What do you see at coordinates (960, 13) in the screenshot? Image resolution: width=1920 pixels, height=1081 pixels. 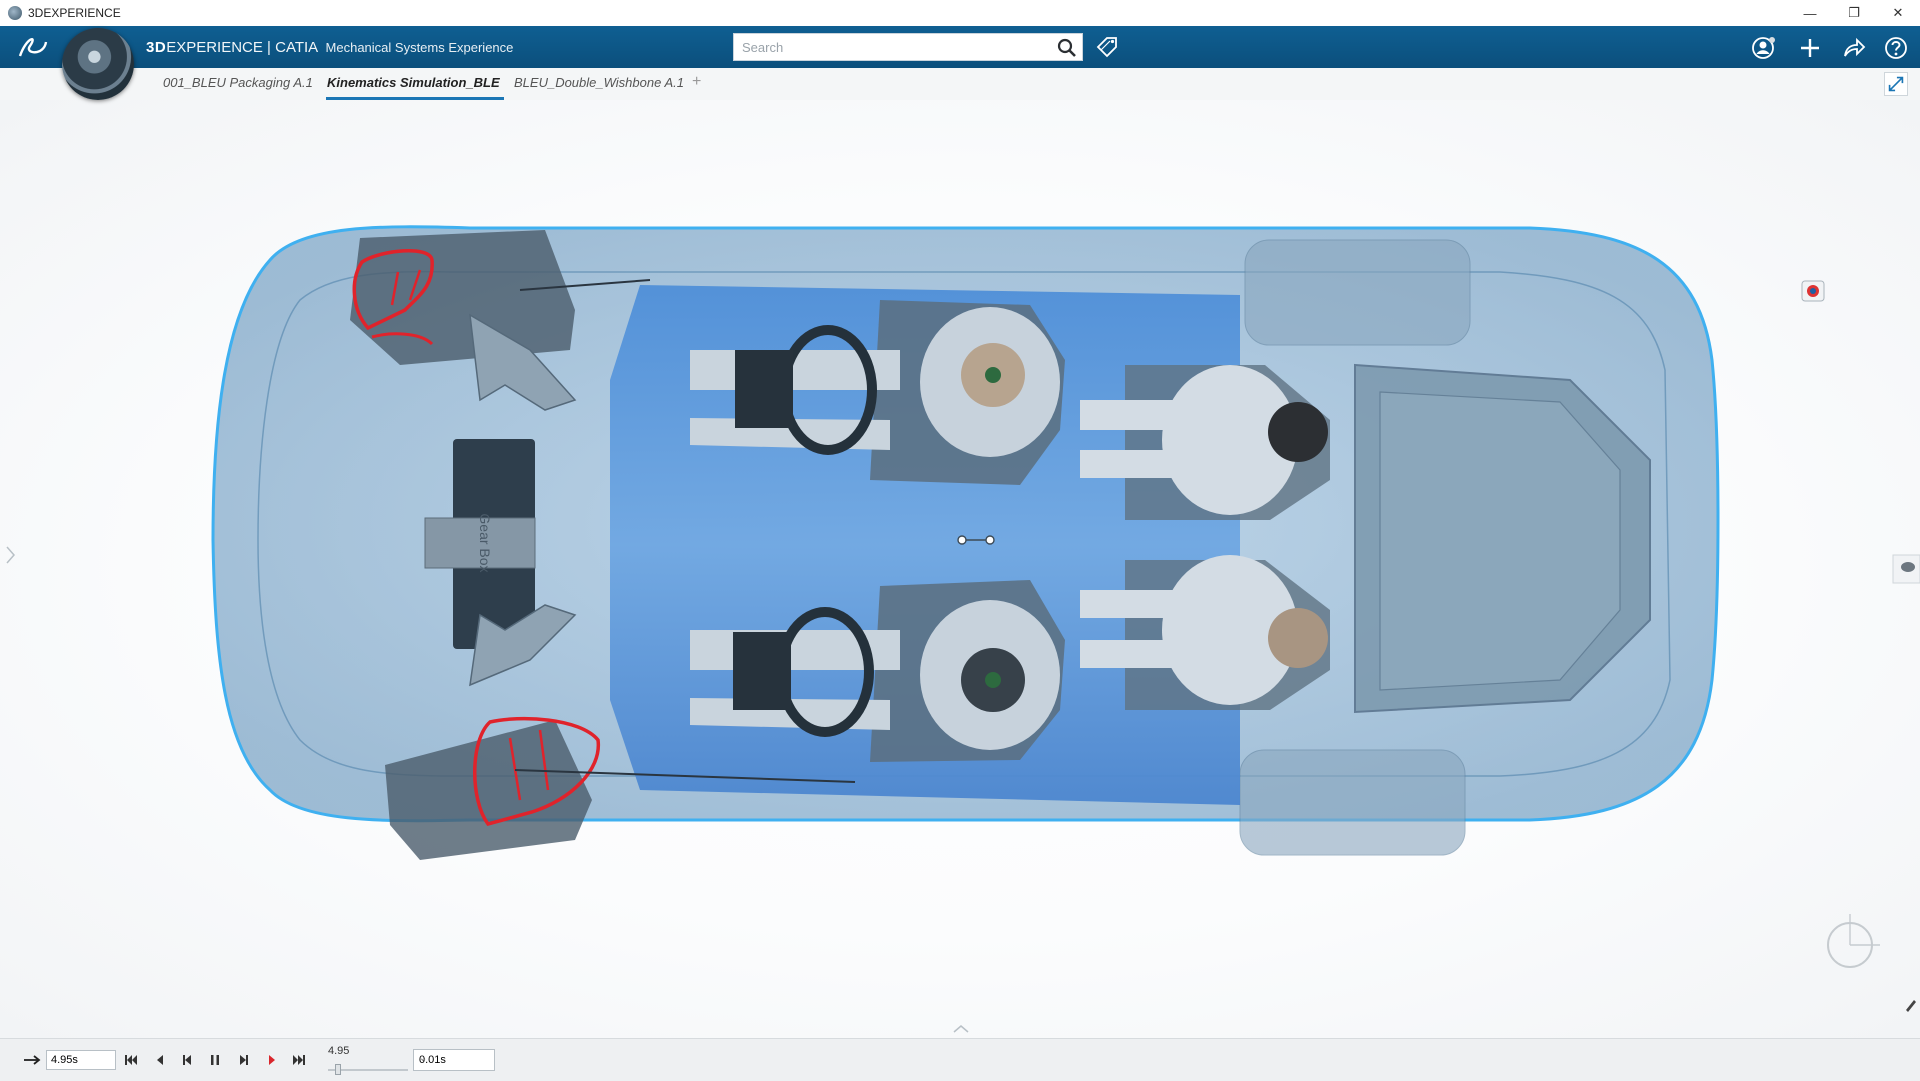 I see `window-titlebar: 3DEXPERIENCE — ❐ ✕` at bounding box center [960, 13].